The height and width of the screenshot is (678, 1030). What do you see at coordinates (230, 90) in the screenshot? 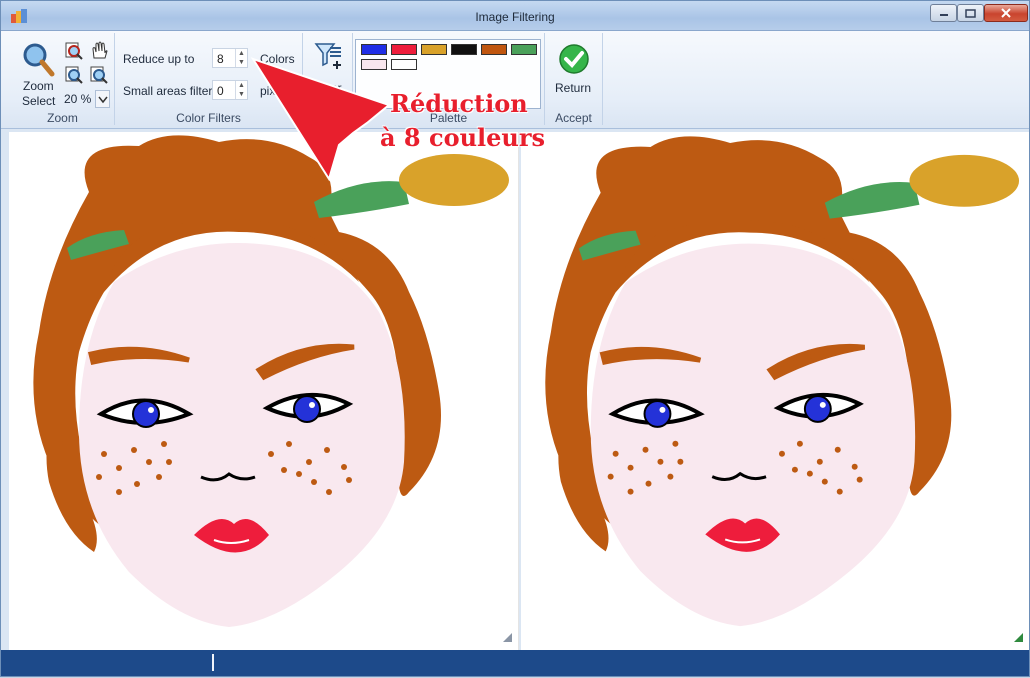
I see `small-areas-spinner: 0 ▲ ▼` at bounding box center [230, 90].